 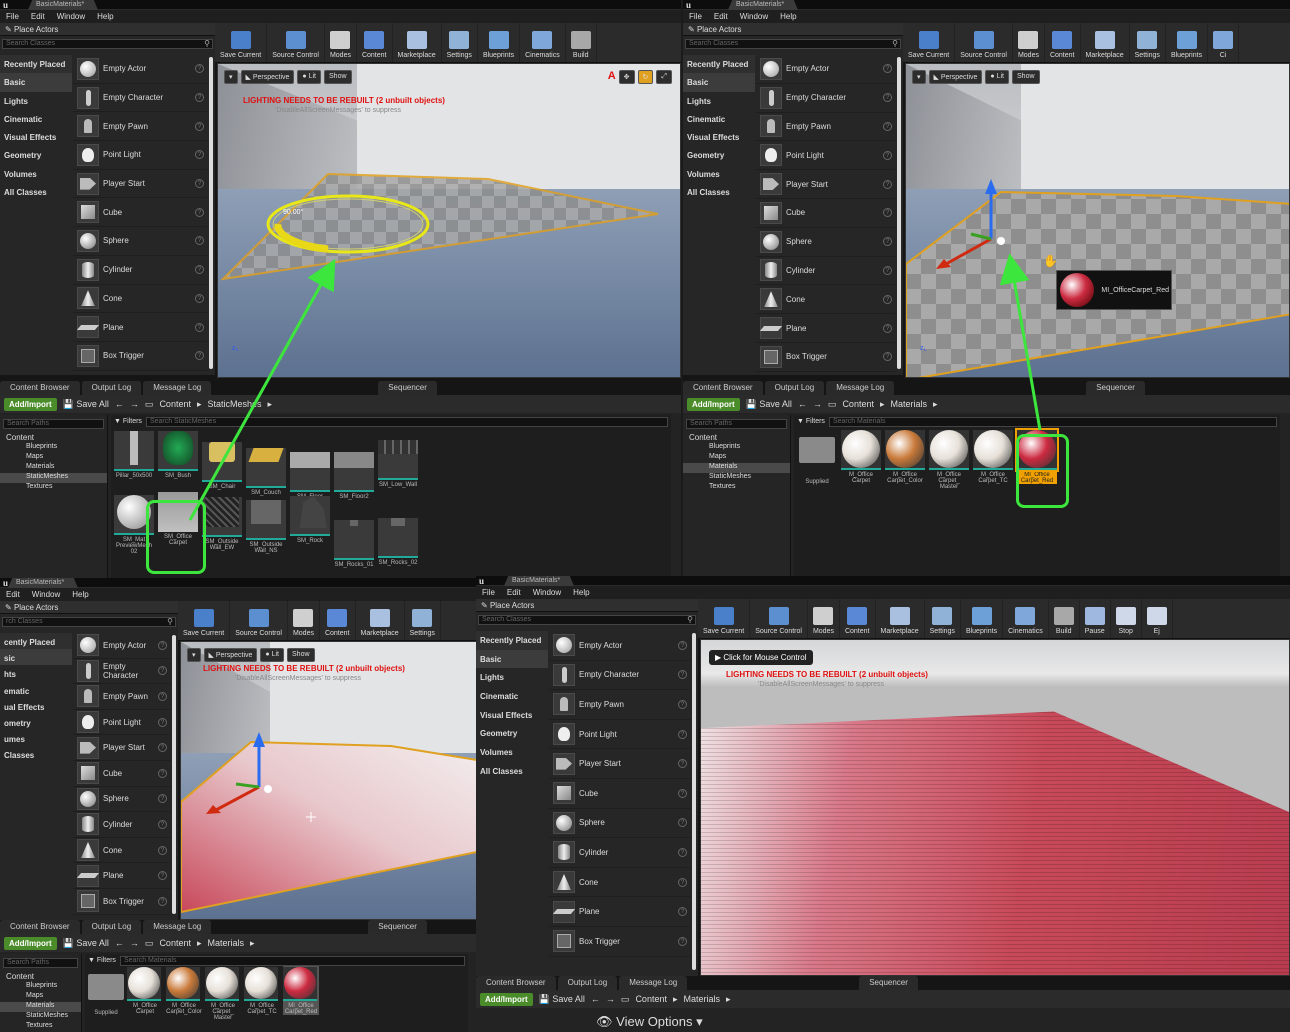 What do you see at coordinates (825, 300) in the screenshot?
I see `actor-item-cone: Cone?` at bounding box center [825, 300].